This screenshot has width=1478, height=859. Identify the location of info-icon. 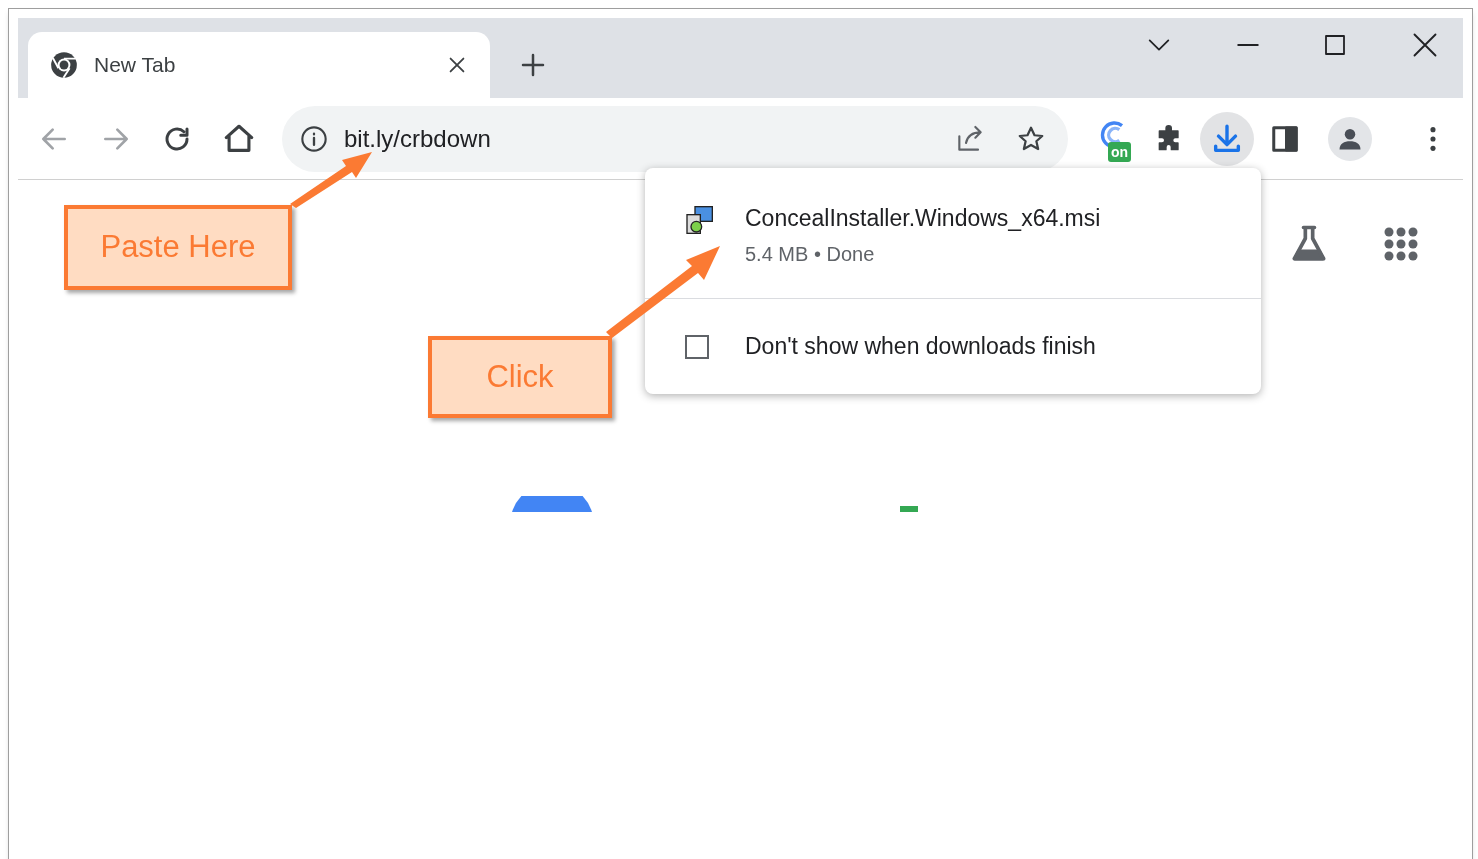
(314, 138).